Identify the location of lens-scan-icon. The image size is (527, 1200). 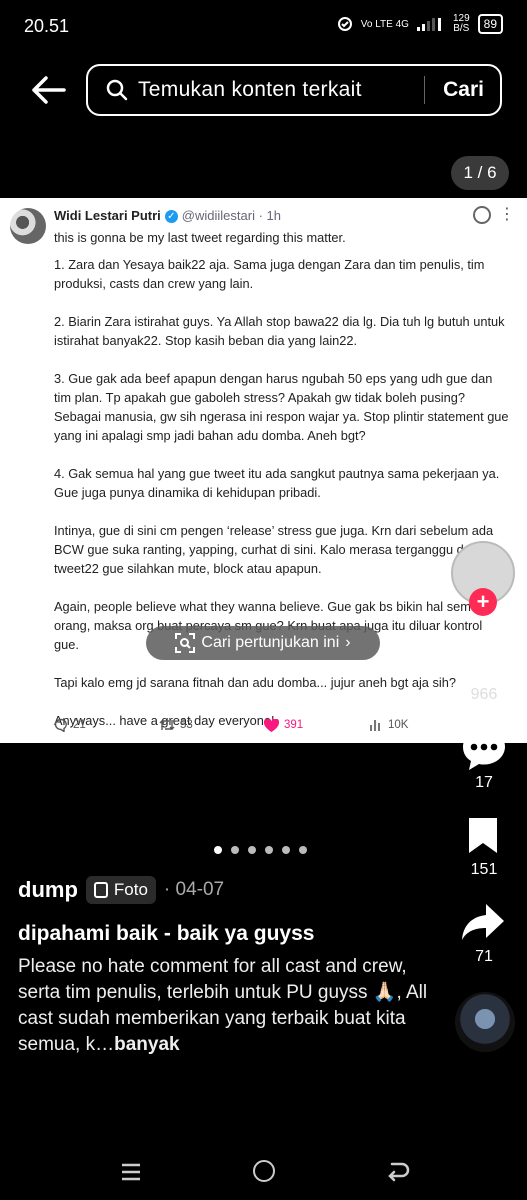
(185, 643).